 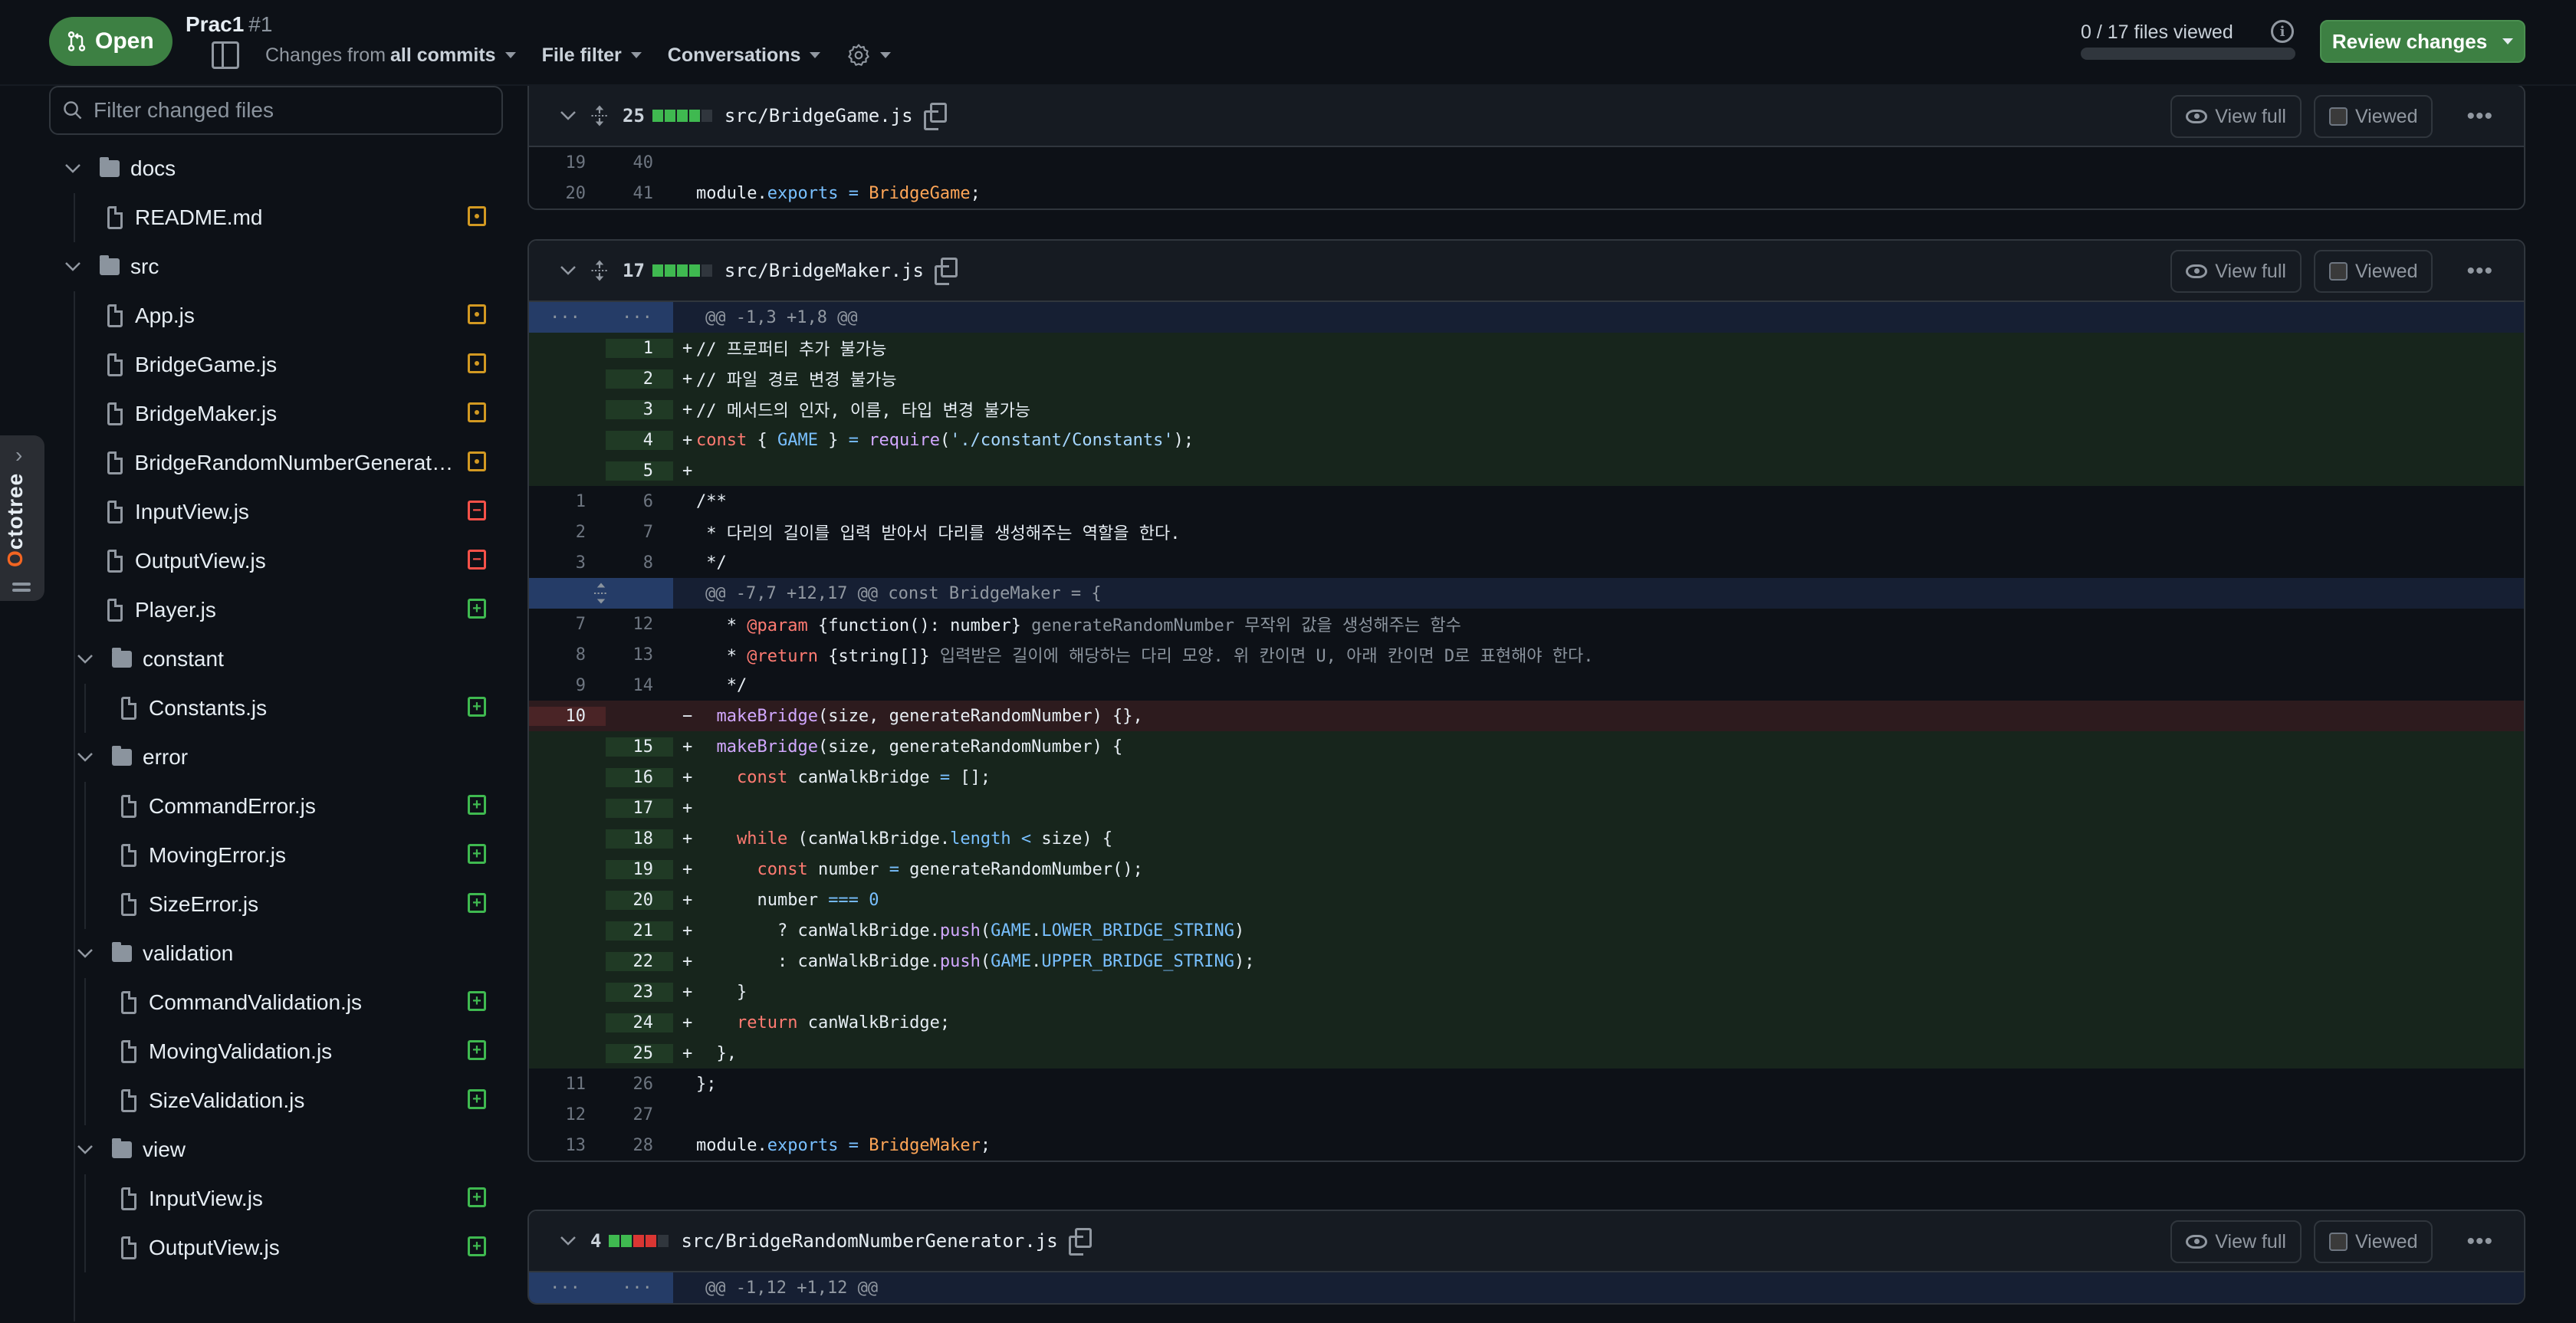 I want to click on tree-folder: error, so click(x=267, y=757).